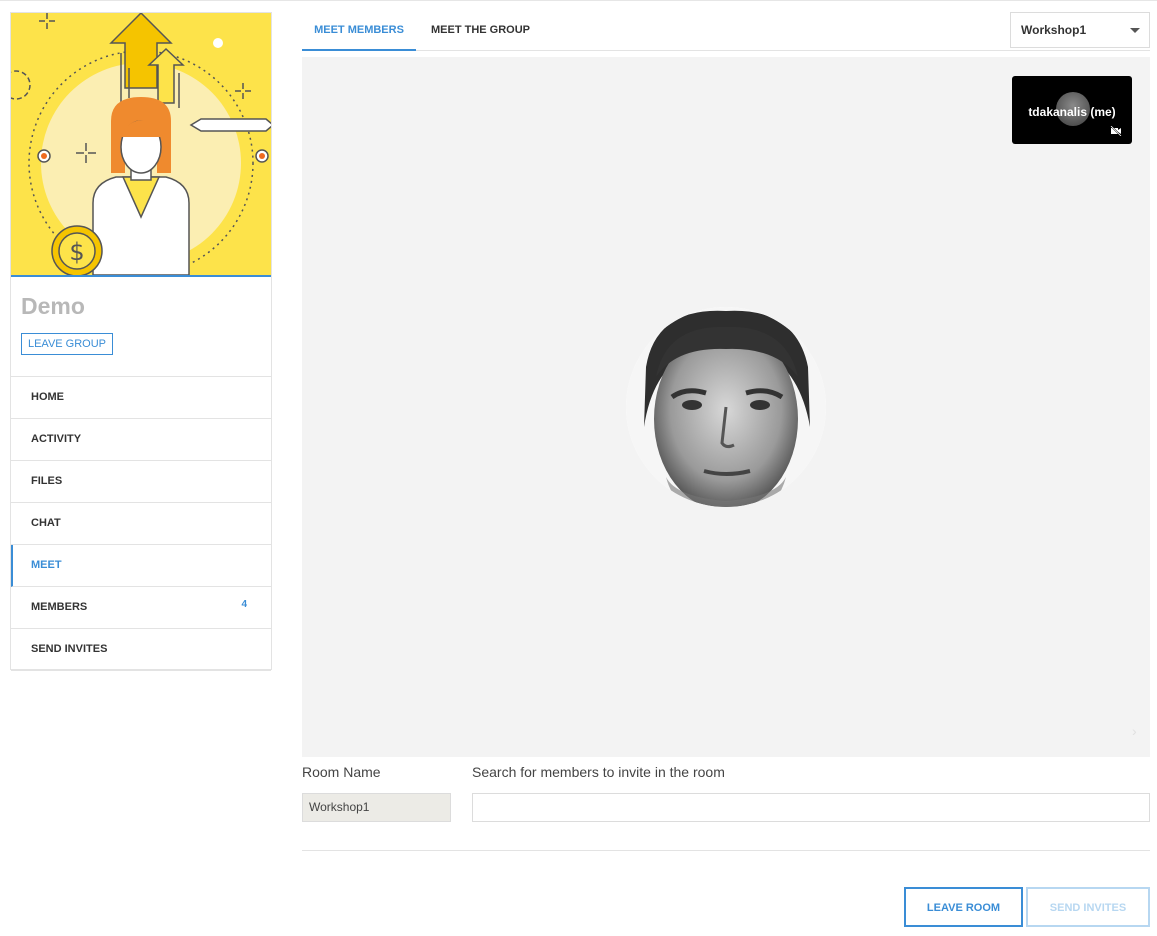 The image size is (1157, 936). Describe the element at coordinates (141, 650) in the screenshot. I see `sidebar-item-send-invites: SEND INVITES` at that location.